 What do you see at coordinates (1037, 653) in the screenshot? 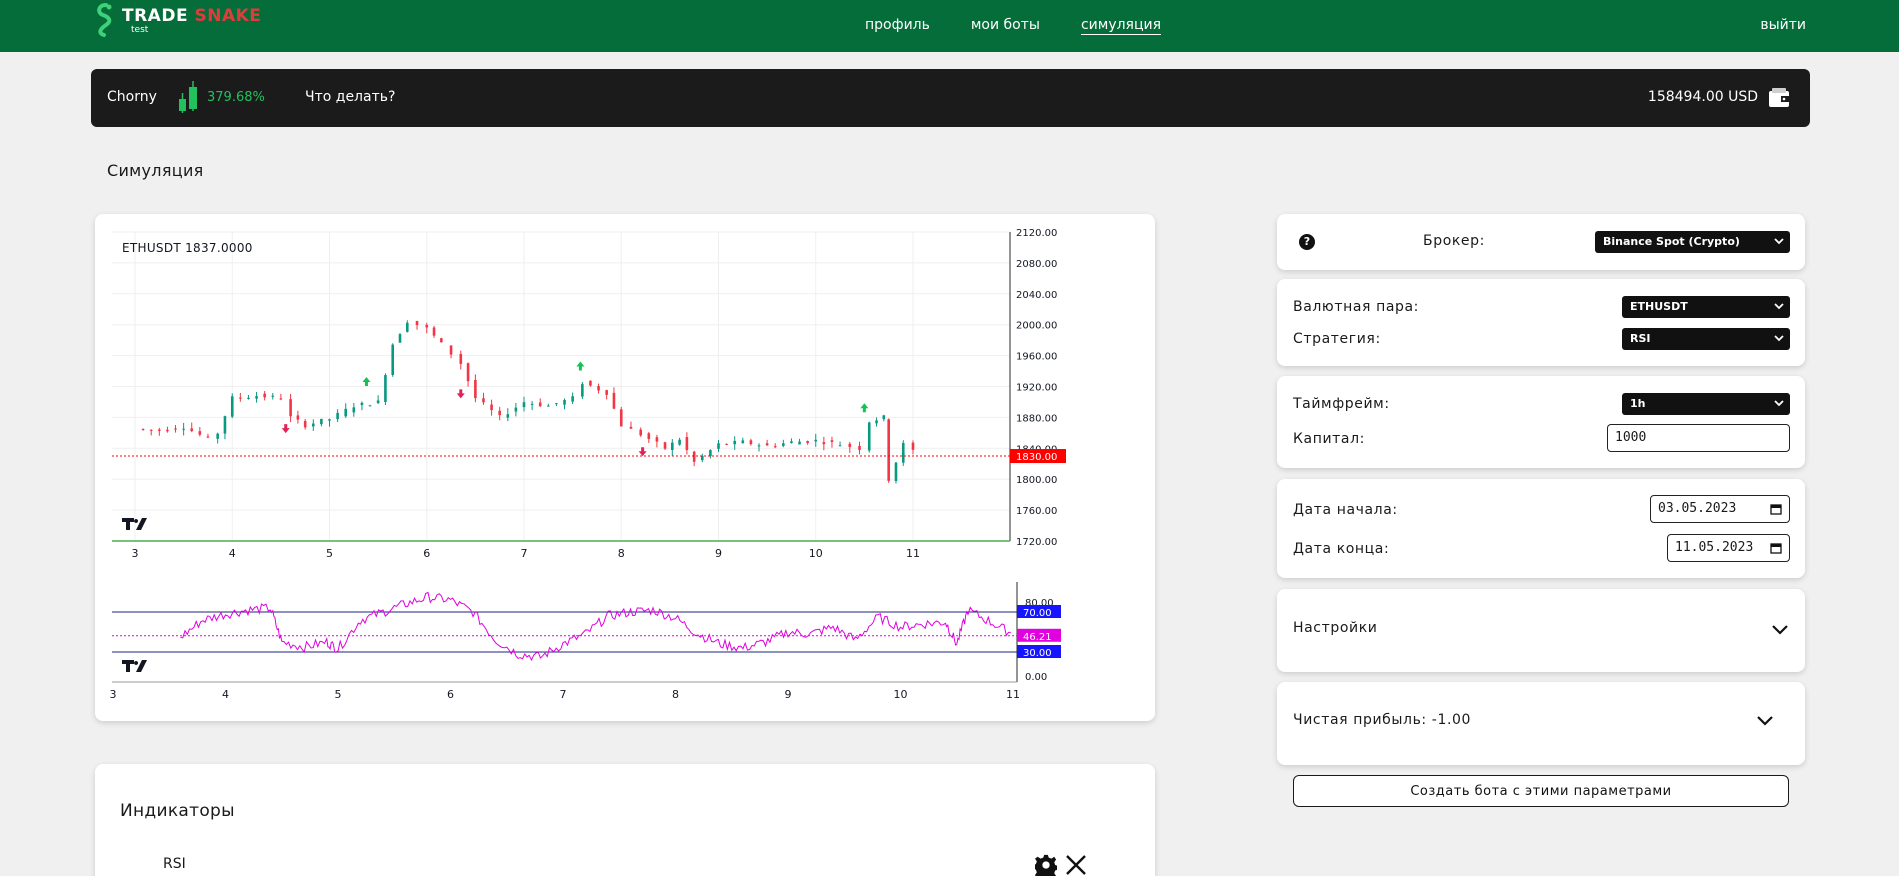
I see `rsi-value-label: 30.00` at bounding box center [1037, 653].